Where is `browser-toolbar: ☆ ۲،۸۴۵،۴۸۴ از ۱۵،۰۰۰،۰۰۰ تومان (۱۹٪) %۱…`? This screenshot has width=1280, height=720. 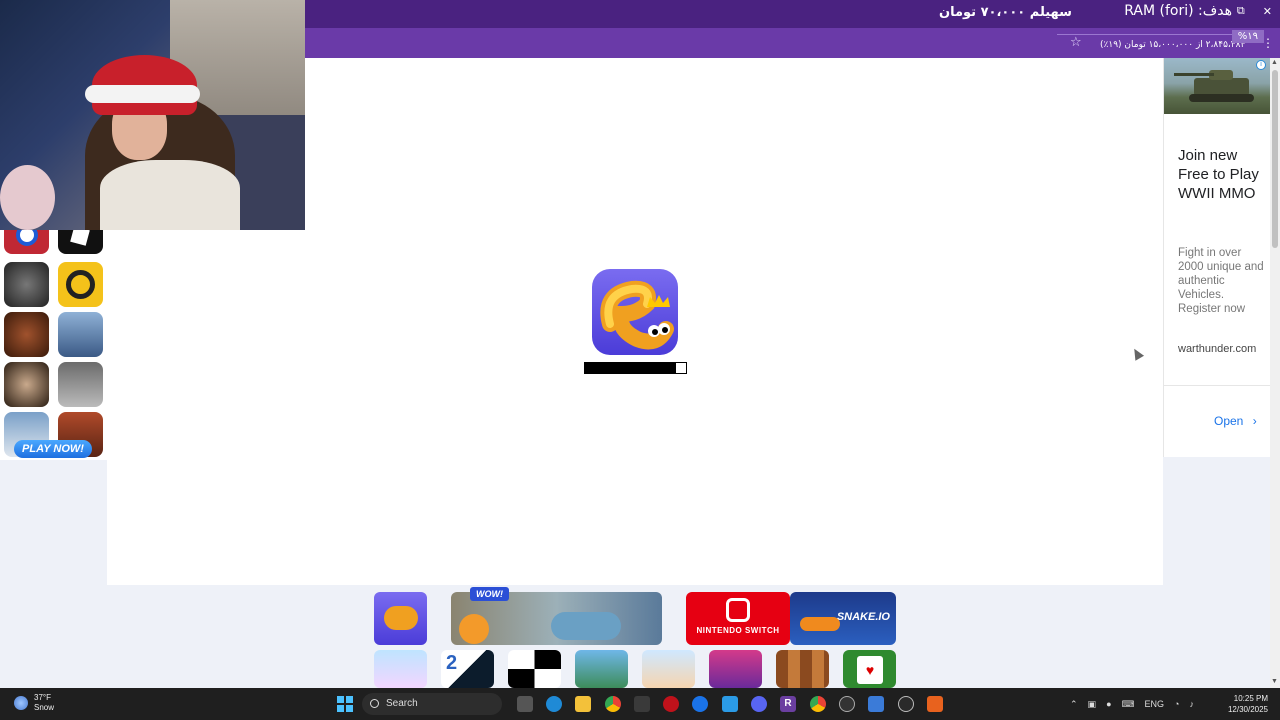 browser-toolbar: ☆ ۲،۸۴۵،۴۸۴ از ۱۵،۰۰۰،۰۰۰ تومان (۱۹٪) %۱… is located at coordinates (792, 43).